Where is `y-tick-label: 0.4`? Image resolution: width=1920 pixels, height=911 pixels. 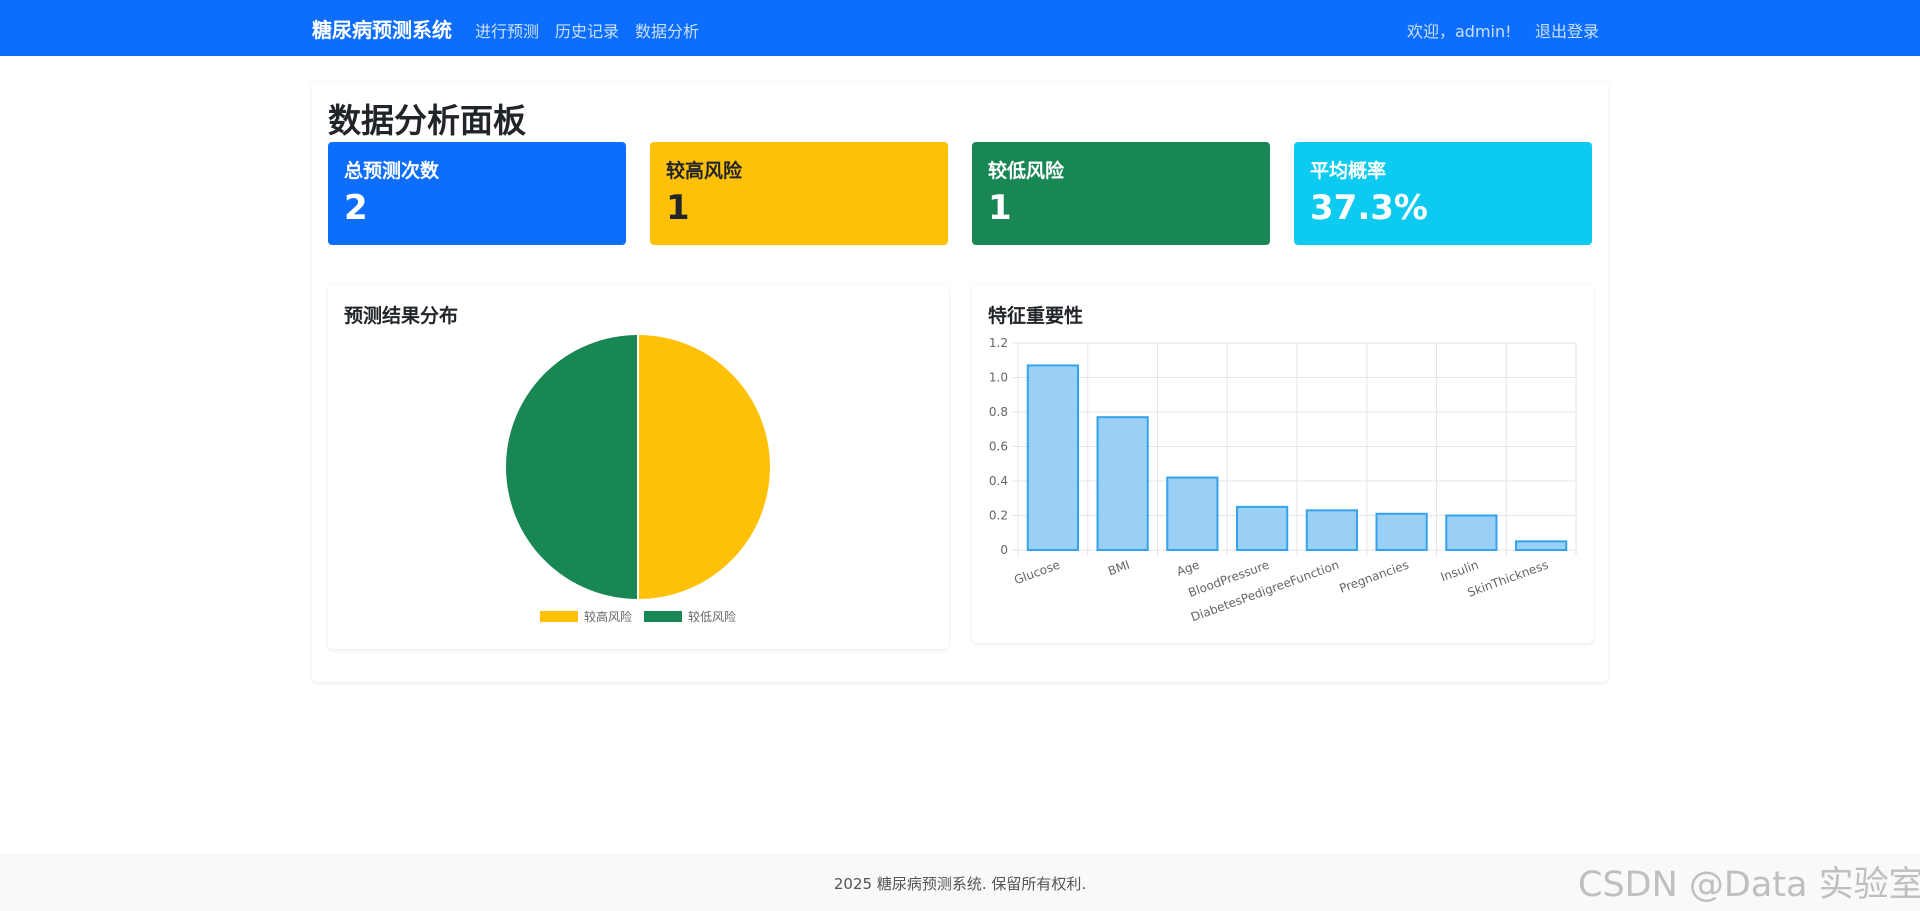
y-tick-label: 0.4 is located at coordinates (998, 481).